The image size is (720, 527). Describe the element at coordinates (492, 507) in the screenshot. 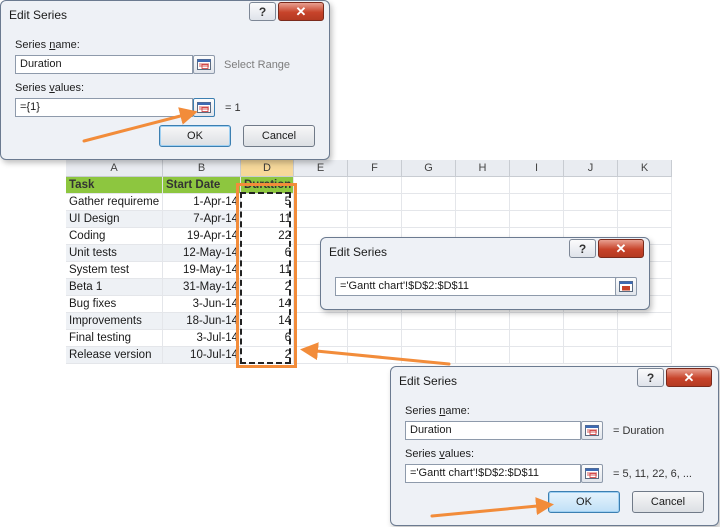

I see `arrow-to-ok-button` at that location.